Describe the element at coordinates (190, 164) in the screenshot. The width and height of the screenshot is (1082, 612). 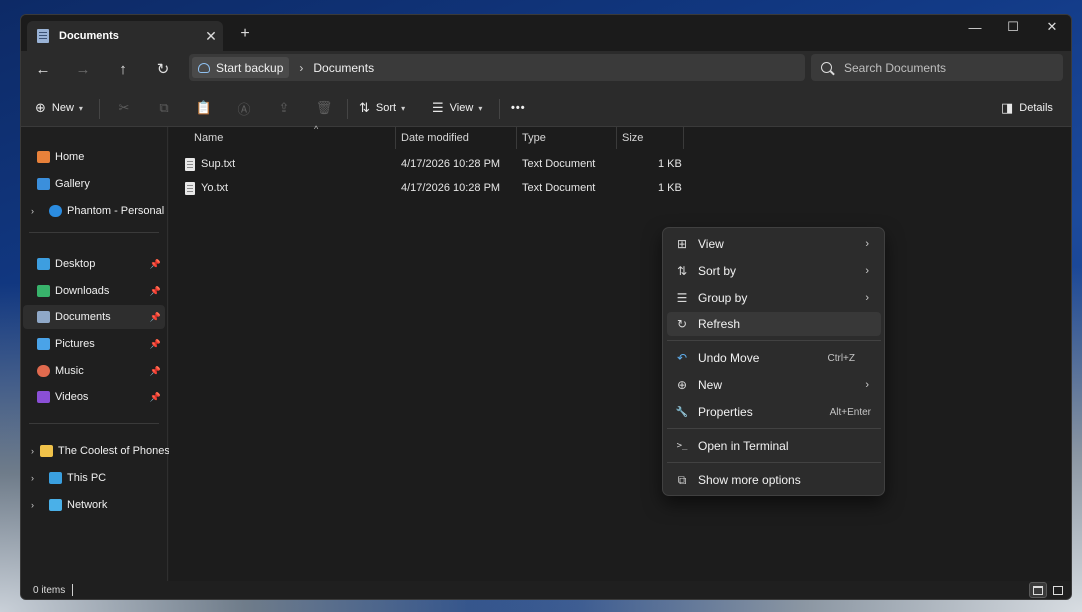
I see `text-file-icon` at that location.